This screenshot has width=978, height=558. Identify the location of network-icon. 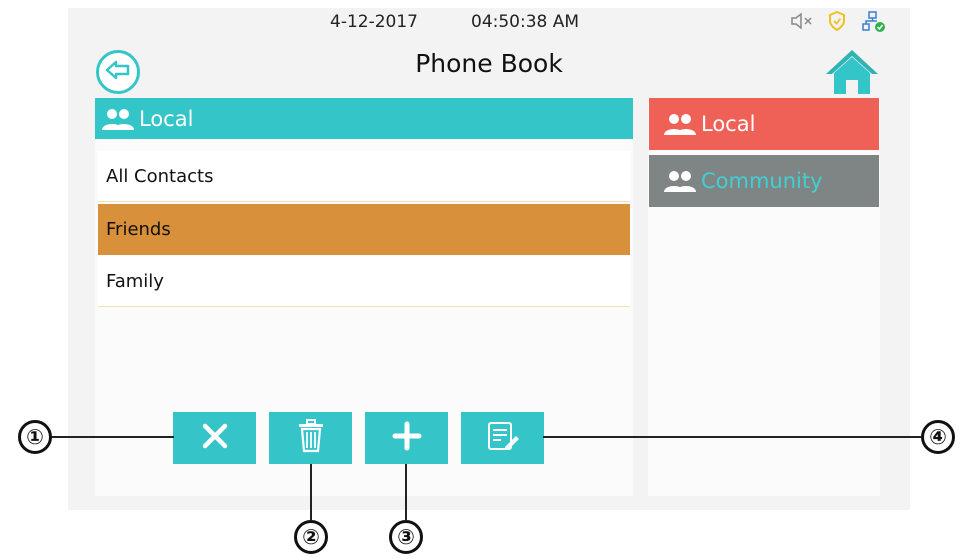
(874, 24).